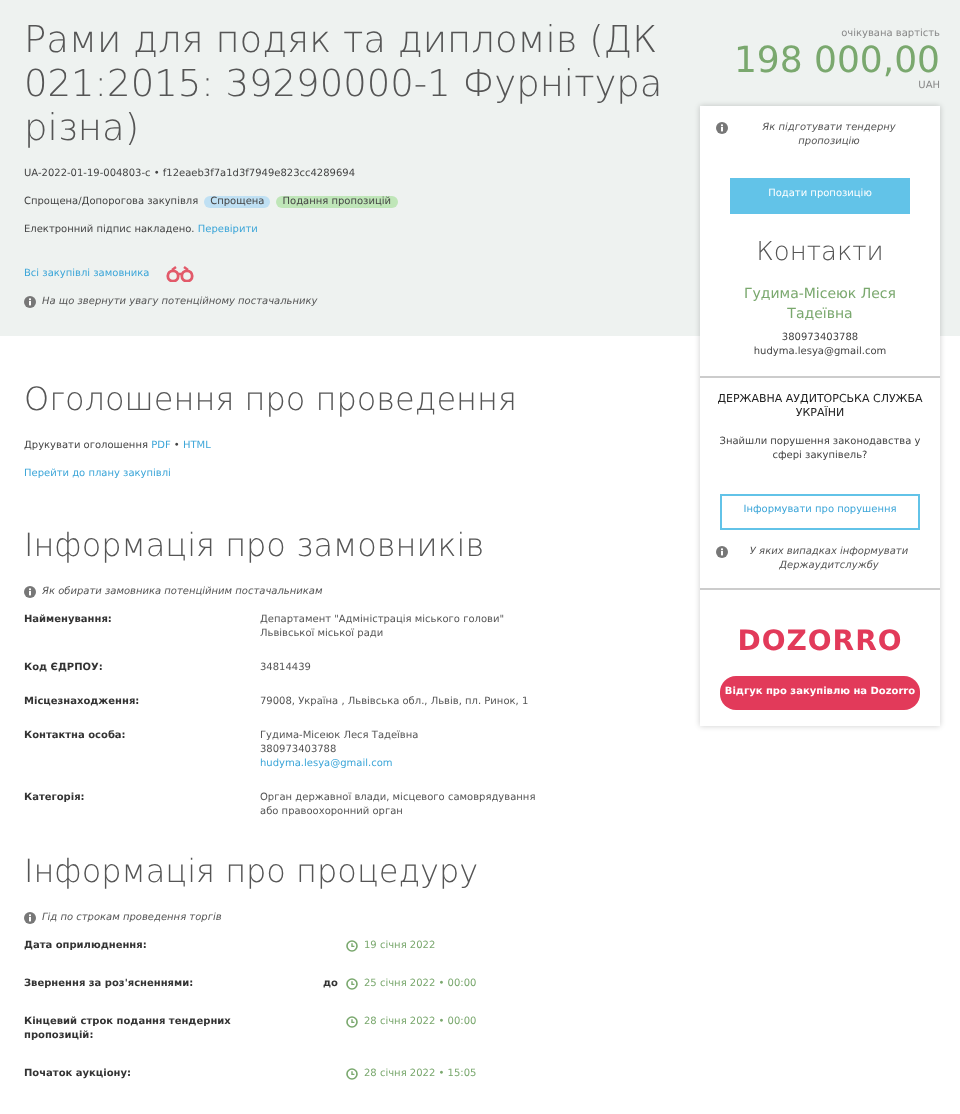 The height and width of the screenshot is (1114, 960). I want to click on section-heading: Інформація про замовників, so click(255, 546).